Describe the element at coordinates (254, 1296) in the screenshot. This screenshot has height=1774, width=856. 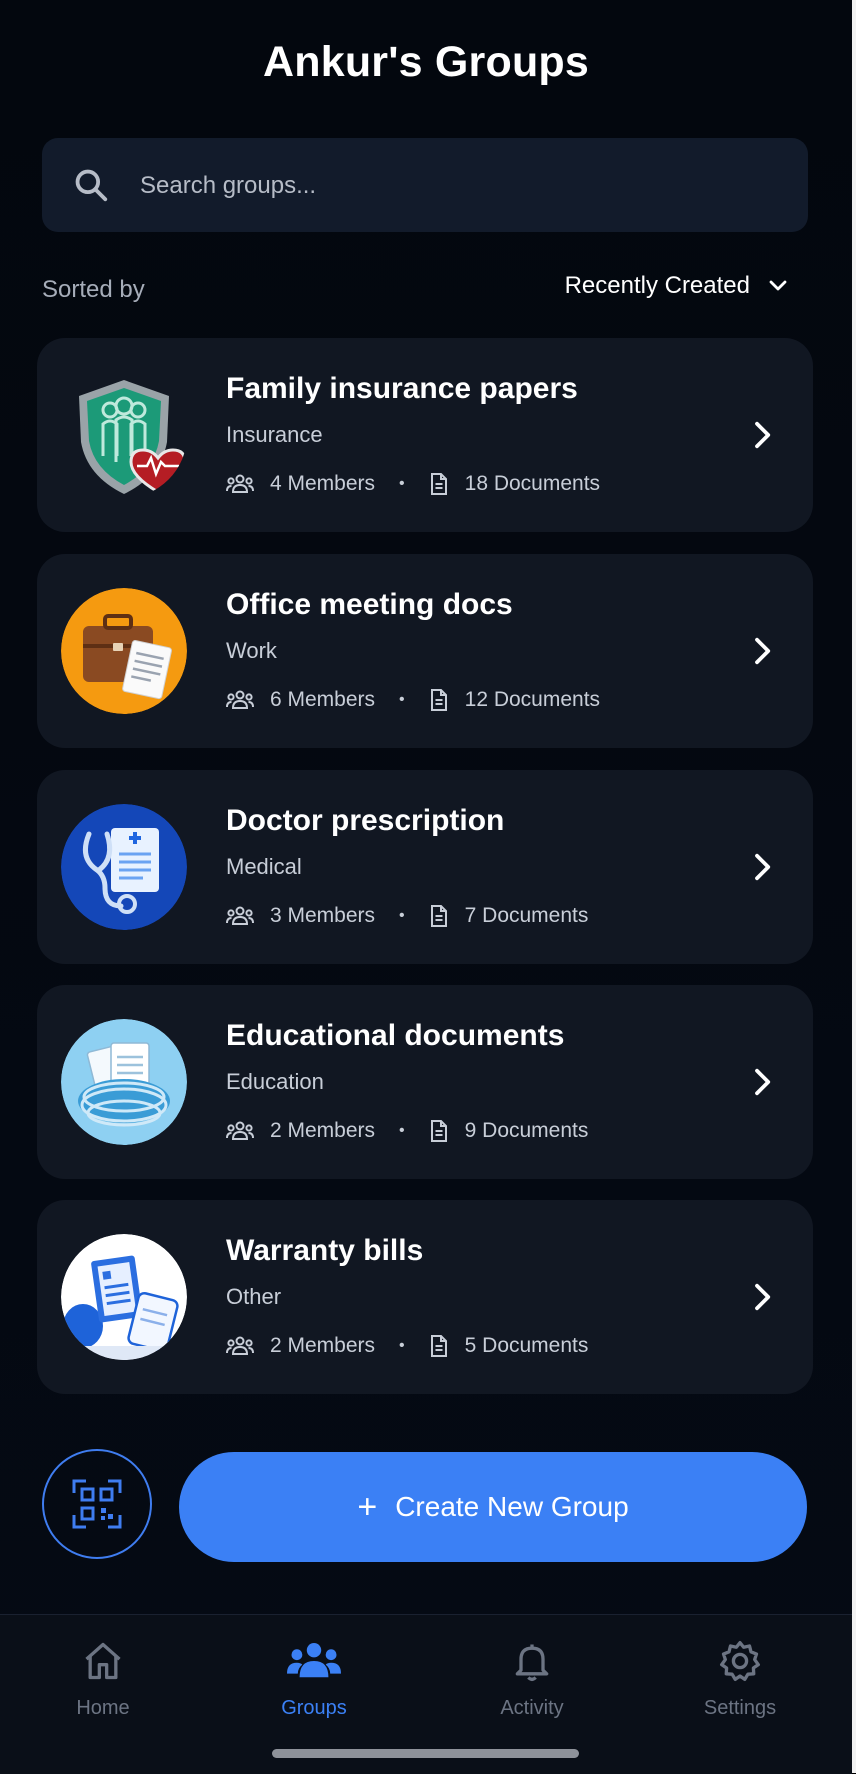
I see `group-category: Other` at that location.